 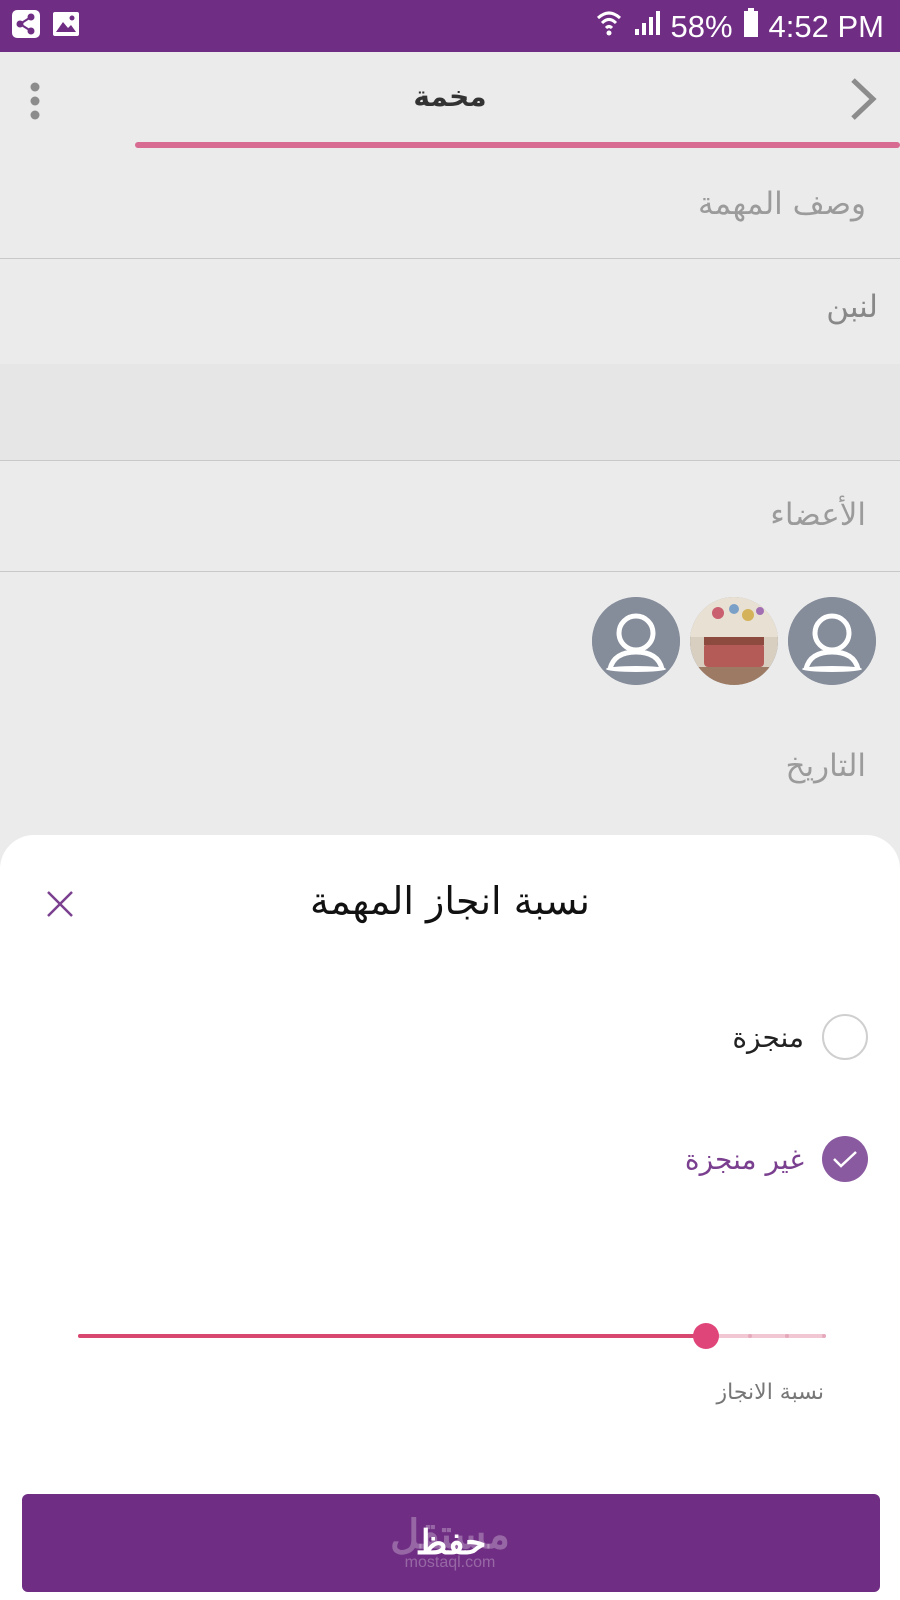 I want to click on share-icon, so click(x=26, y=26).